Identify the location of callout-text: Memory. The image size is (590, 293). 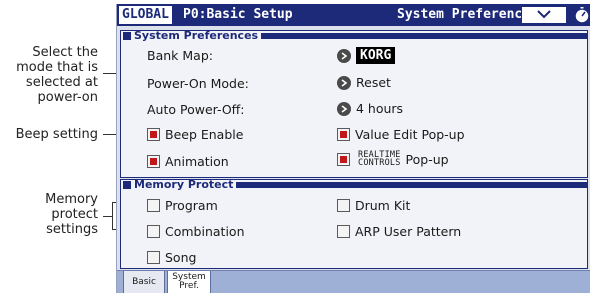
(71, 199).